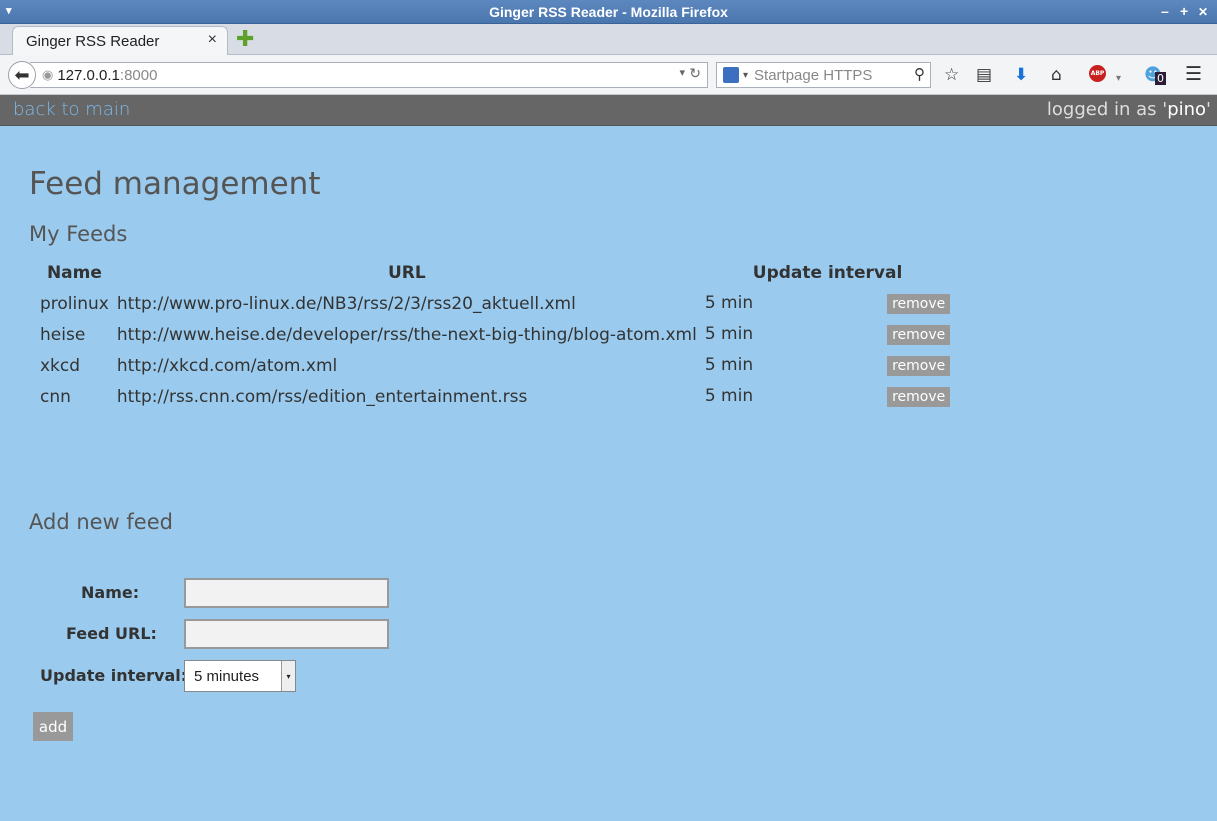 The width and height of the screenshot is (1217, 821). What do you see at coordinates (78, 234) in the screenshot?
I see `my-feeds-heading: My Feeds` at bounding box center [78, 234].